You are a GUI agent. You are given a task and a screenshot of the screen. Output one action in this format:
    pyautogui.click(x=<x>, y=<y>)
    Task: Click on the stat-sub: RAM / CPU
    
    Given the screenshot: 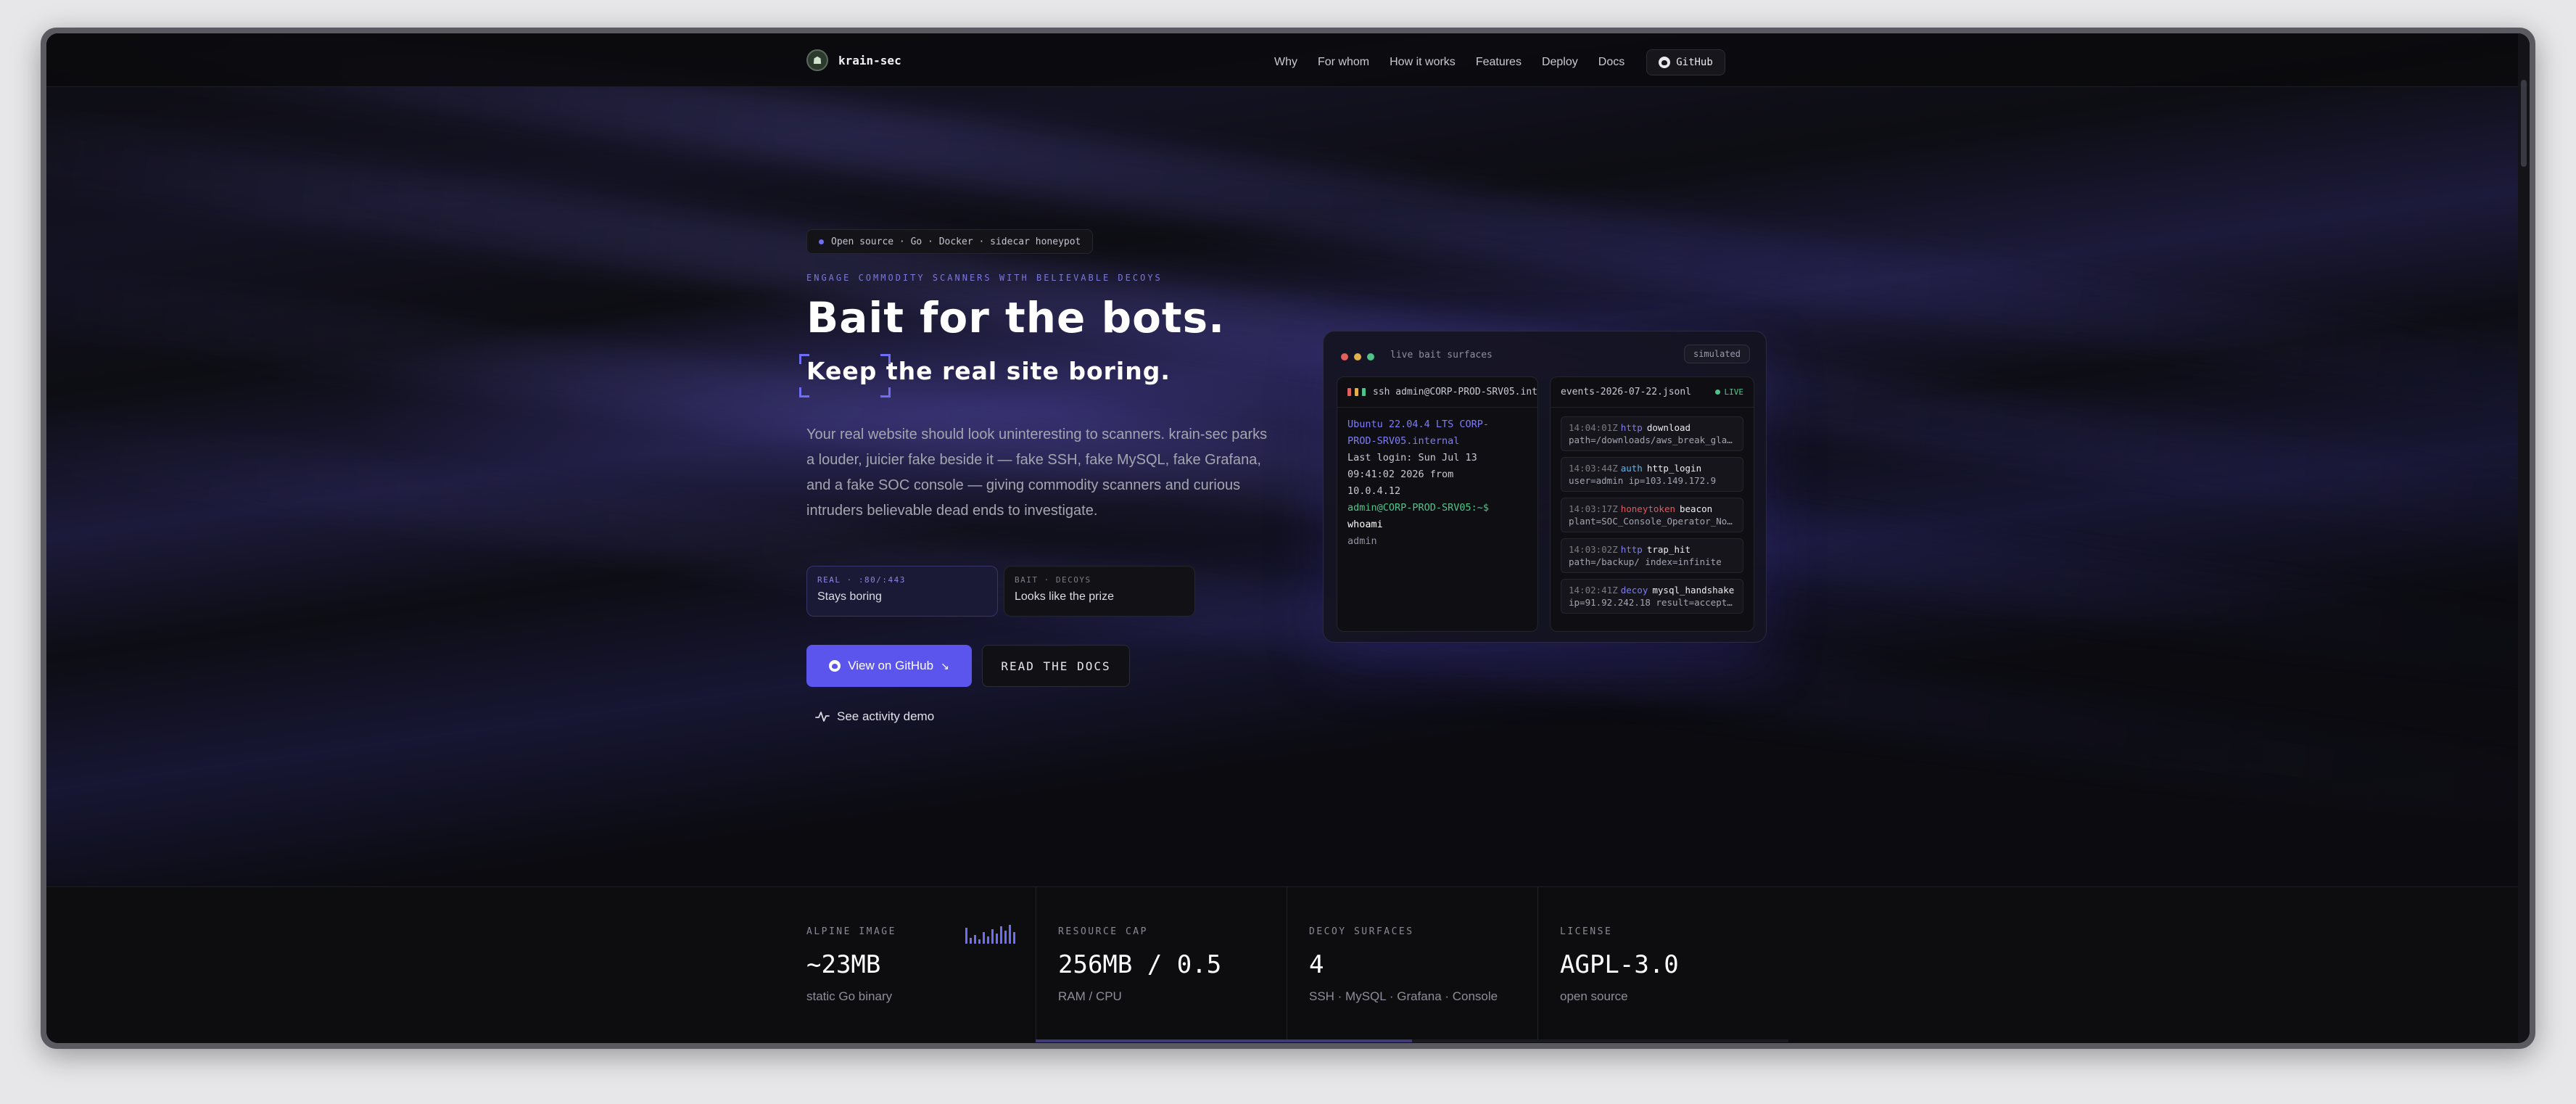 What is the action you would take?
    pyautogui.click(x=1090, y=996)
    